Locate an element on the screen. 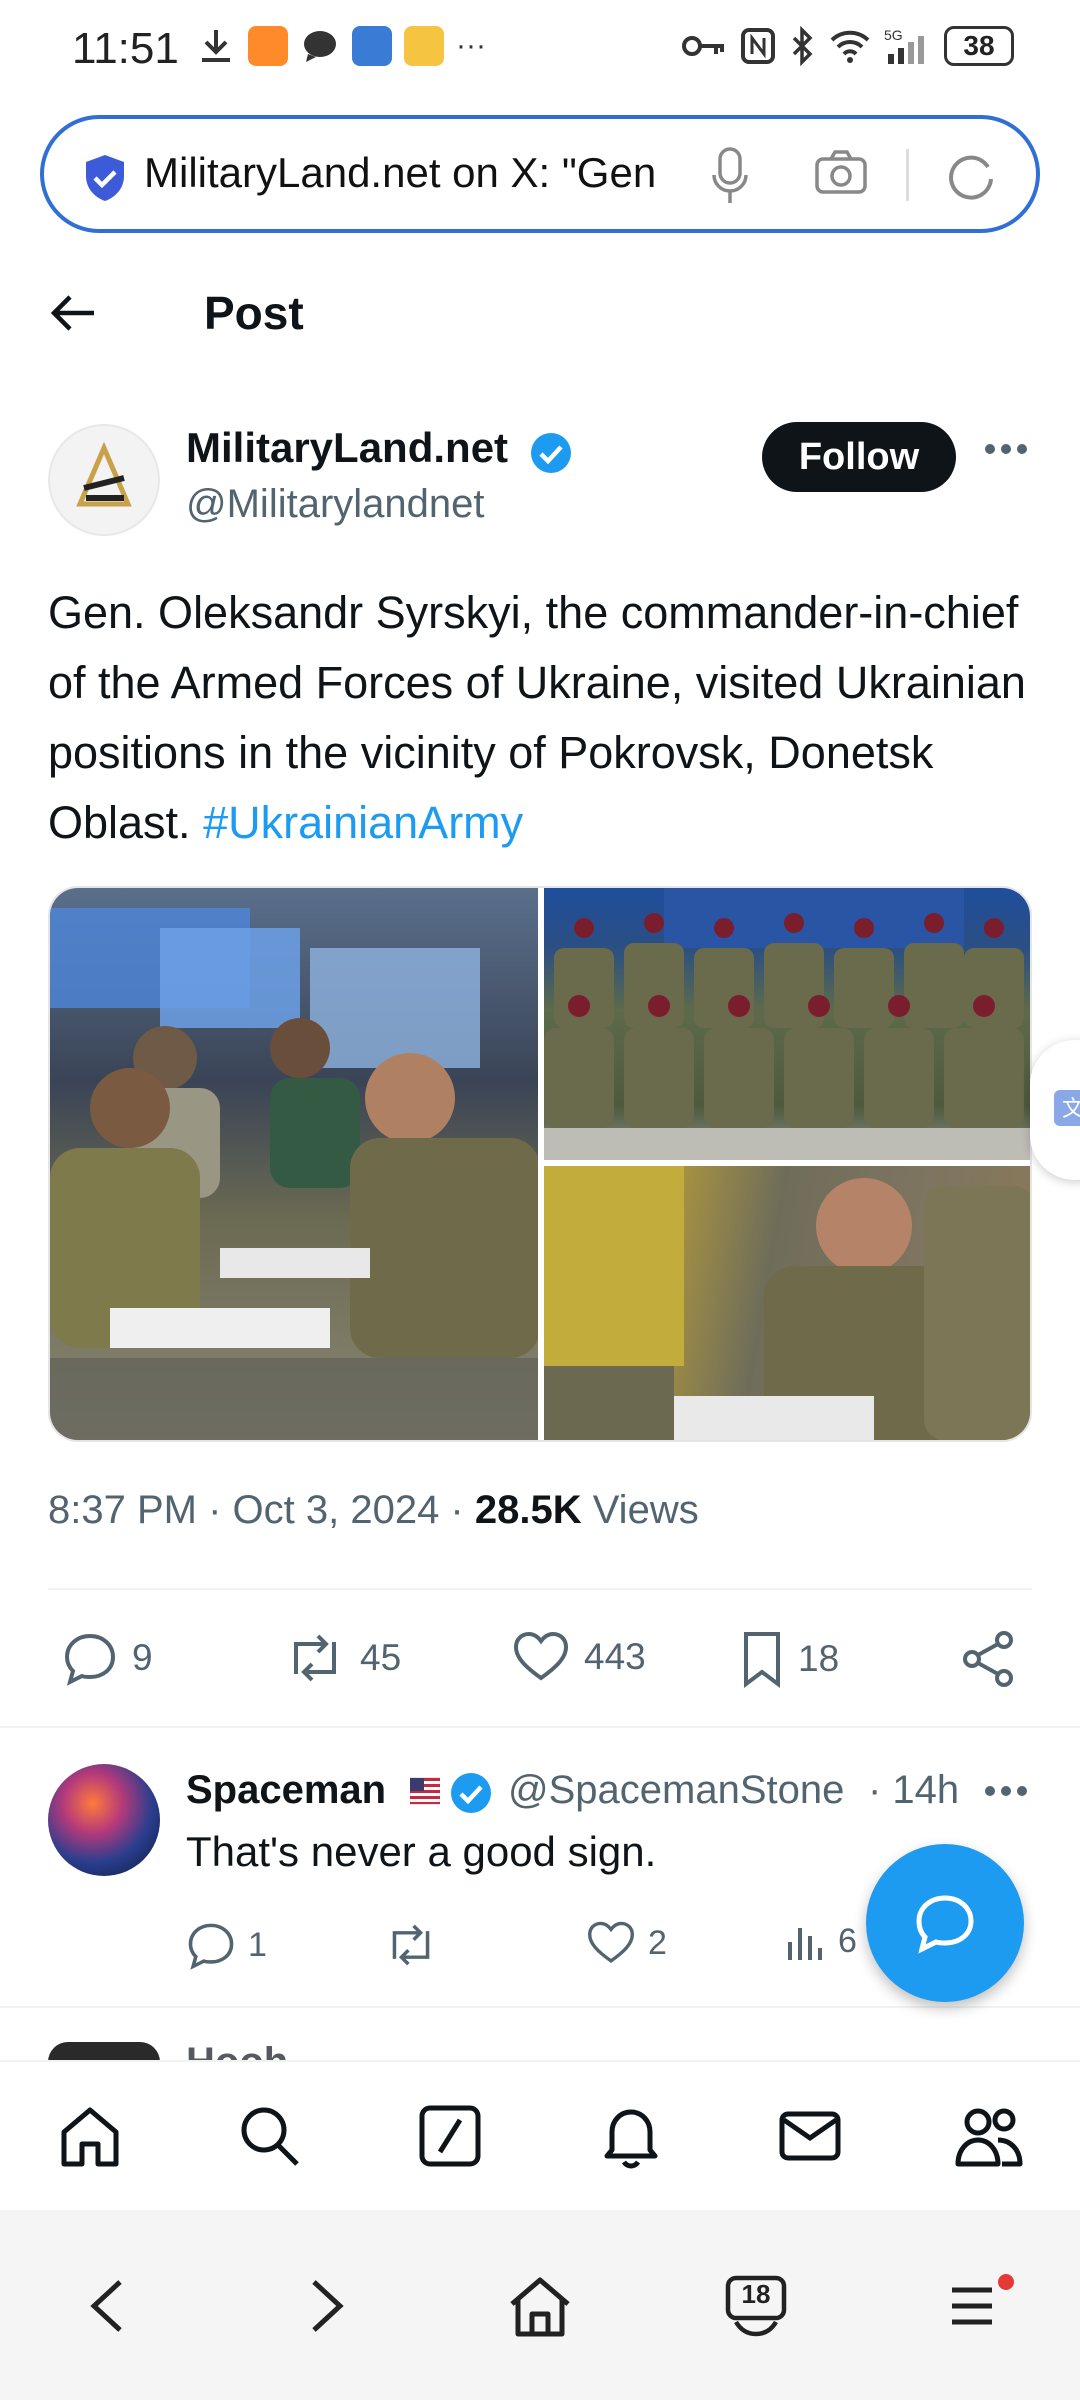  author-avatar is located at coordinates (104, 480).